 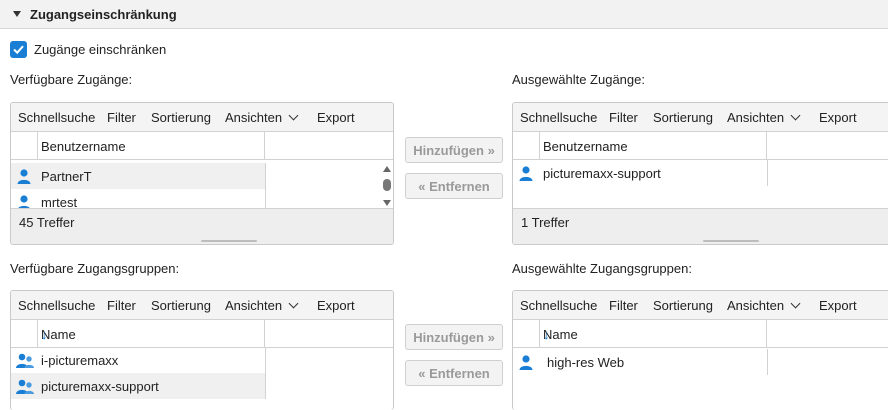 What do you see at coordinates (454, 150) in the screenshot?
I see `add-users-button: Hinzufügen »` at bounding box center [454, 150].